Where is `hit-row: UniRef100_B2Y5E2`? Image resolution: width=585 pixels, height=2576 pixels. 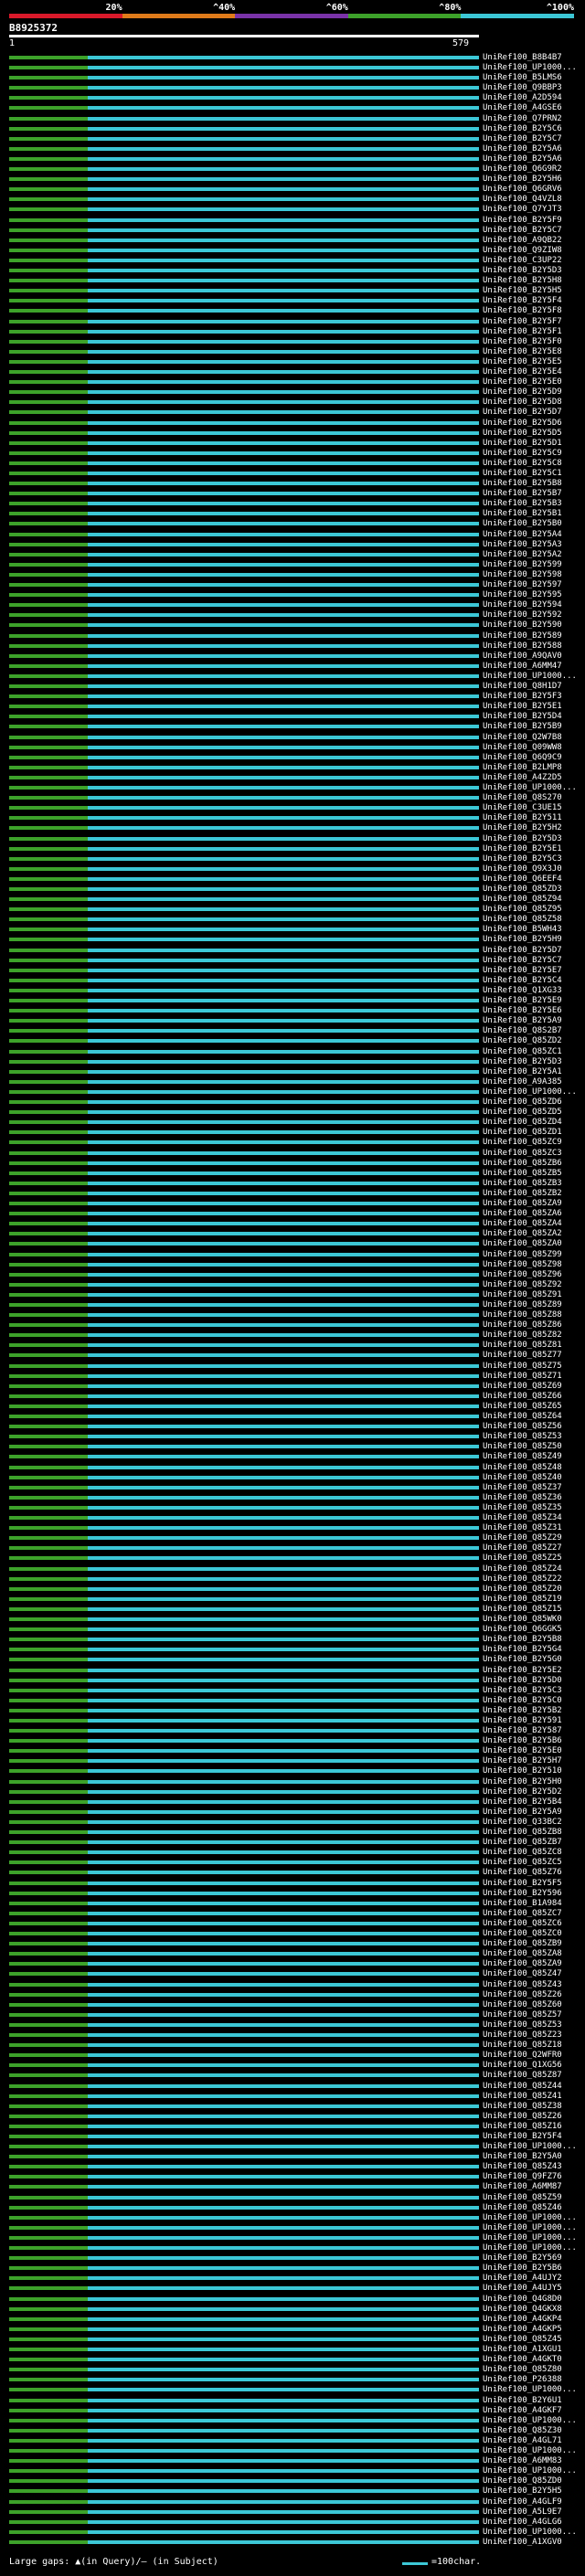 hit-row: UniRef100_B2Y5E2 is located at coordinates (297, 1670).